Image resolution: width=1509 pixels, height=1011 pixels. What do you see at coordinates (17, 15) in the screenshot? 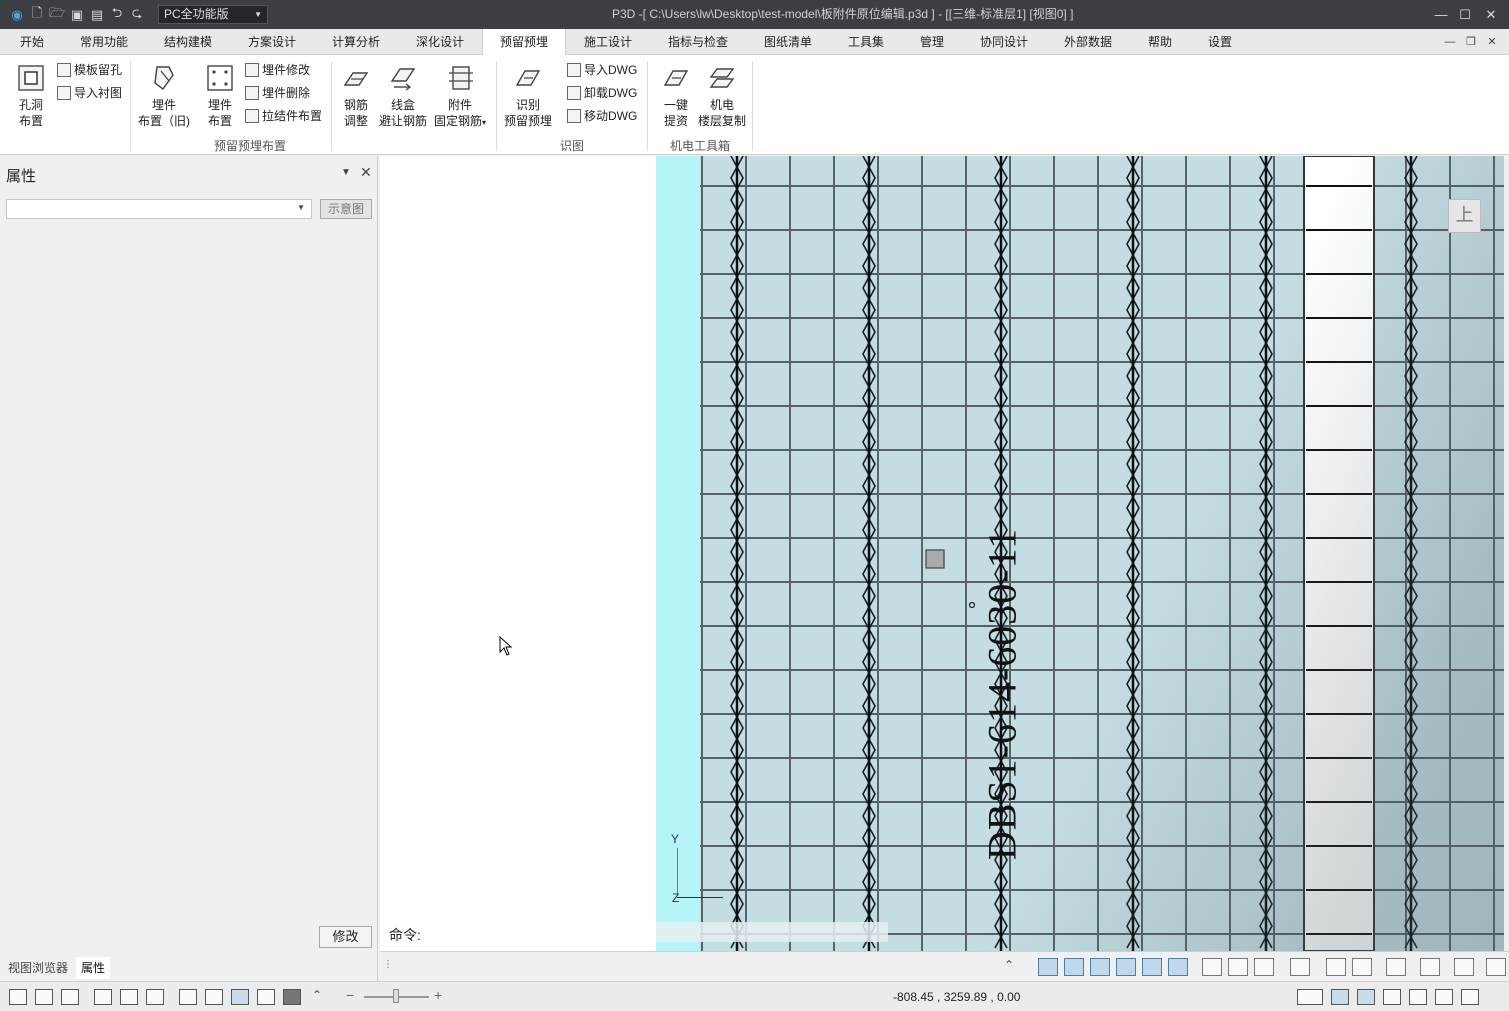
I see `app-logo-icon: ◉` at bounding box center [17, 15].